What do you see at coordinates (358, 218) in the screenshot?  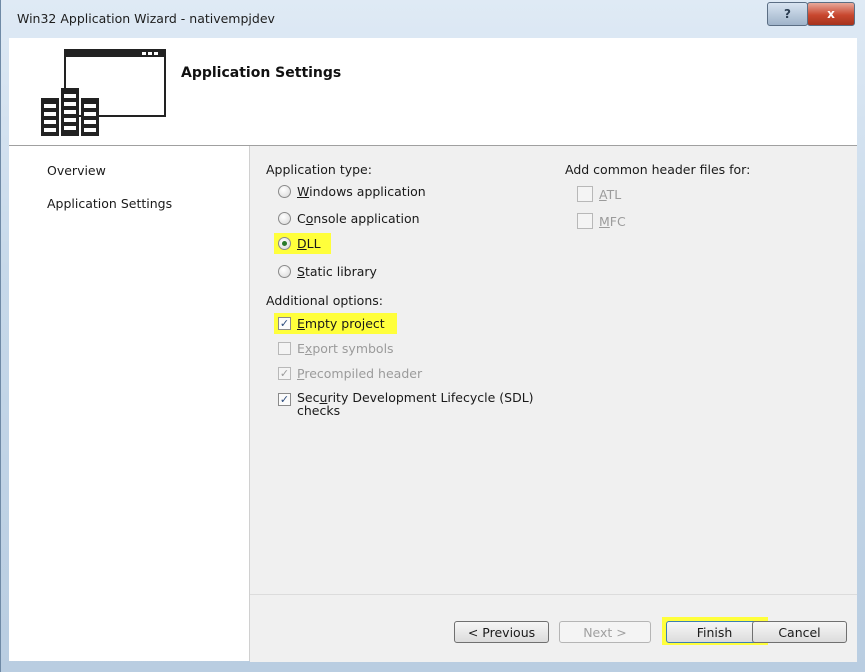 I see `radio-label: Console application` at bounding box center [358, 218].